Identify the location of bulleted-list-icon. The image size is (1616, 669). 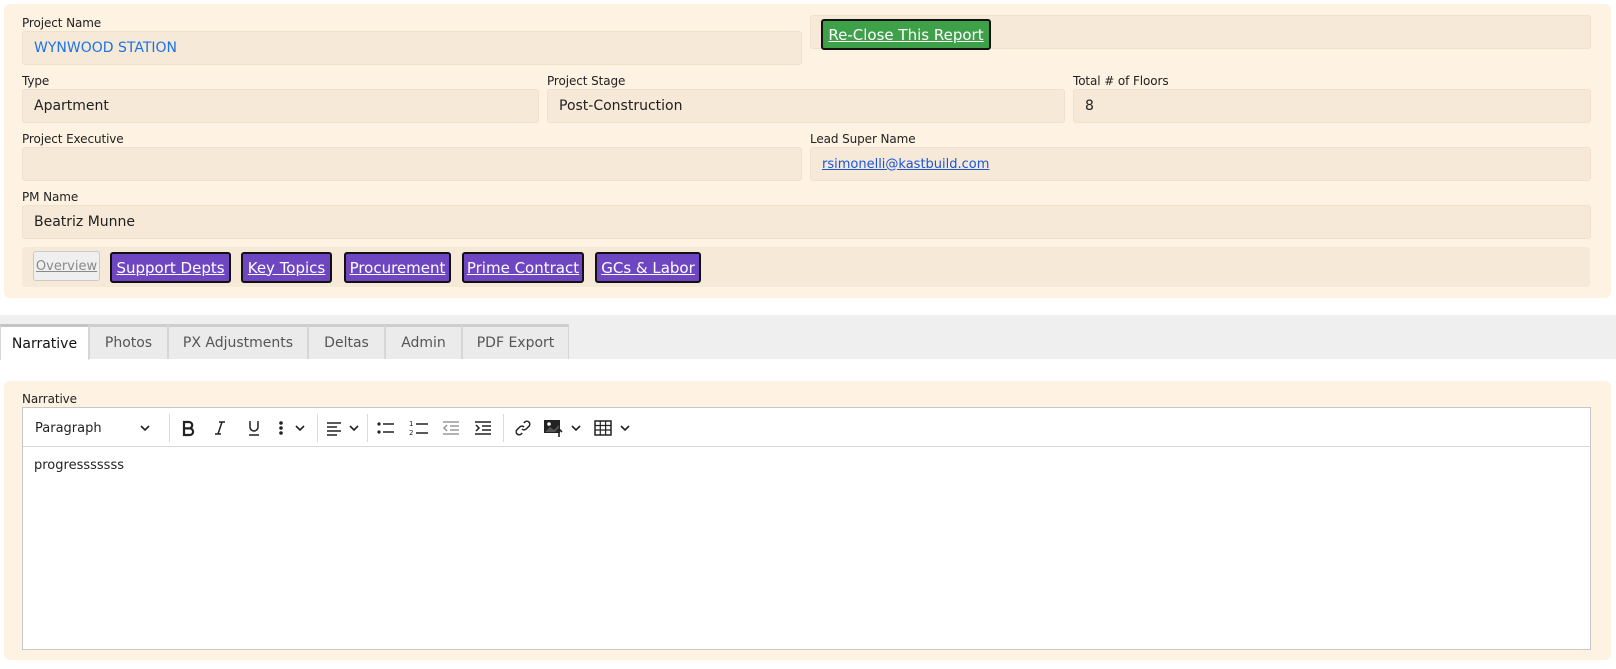
(386, 428).